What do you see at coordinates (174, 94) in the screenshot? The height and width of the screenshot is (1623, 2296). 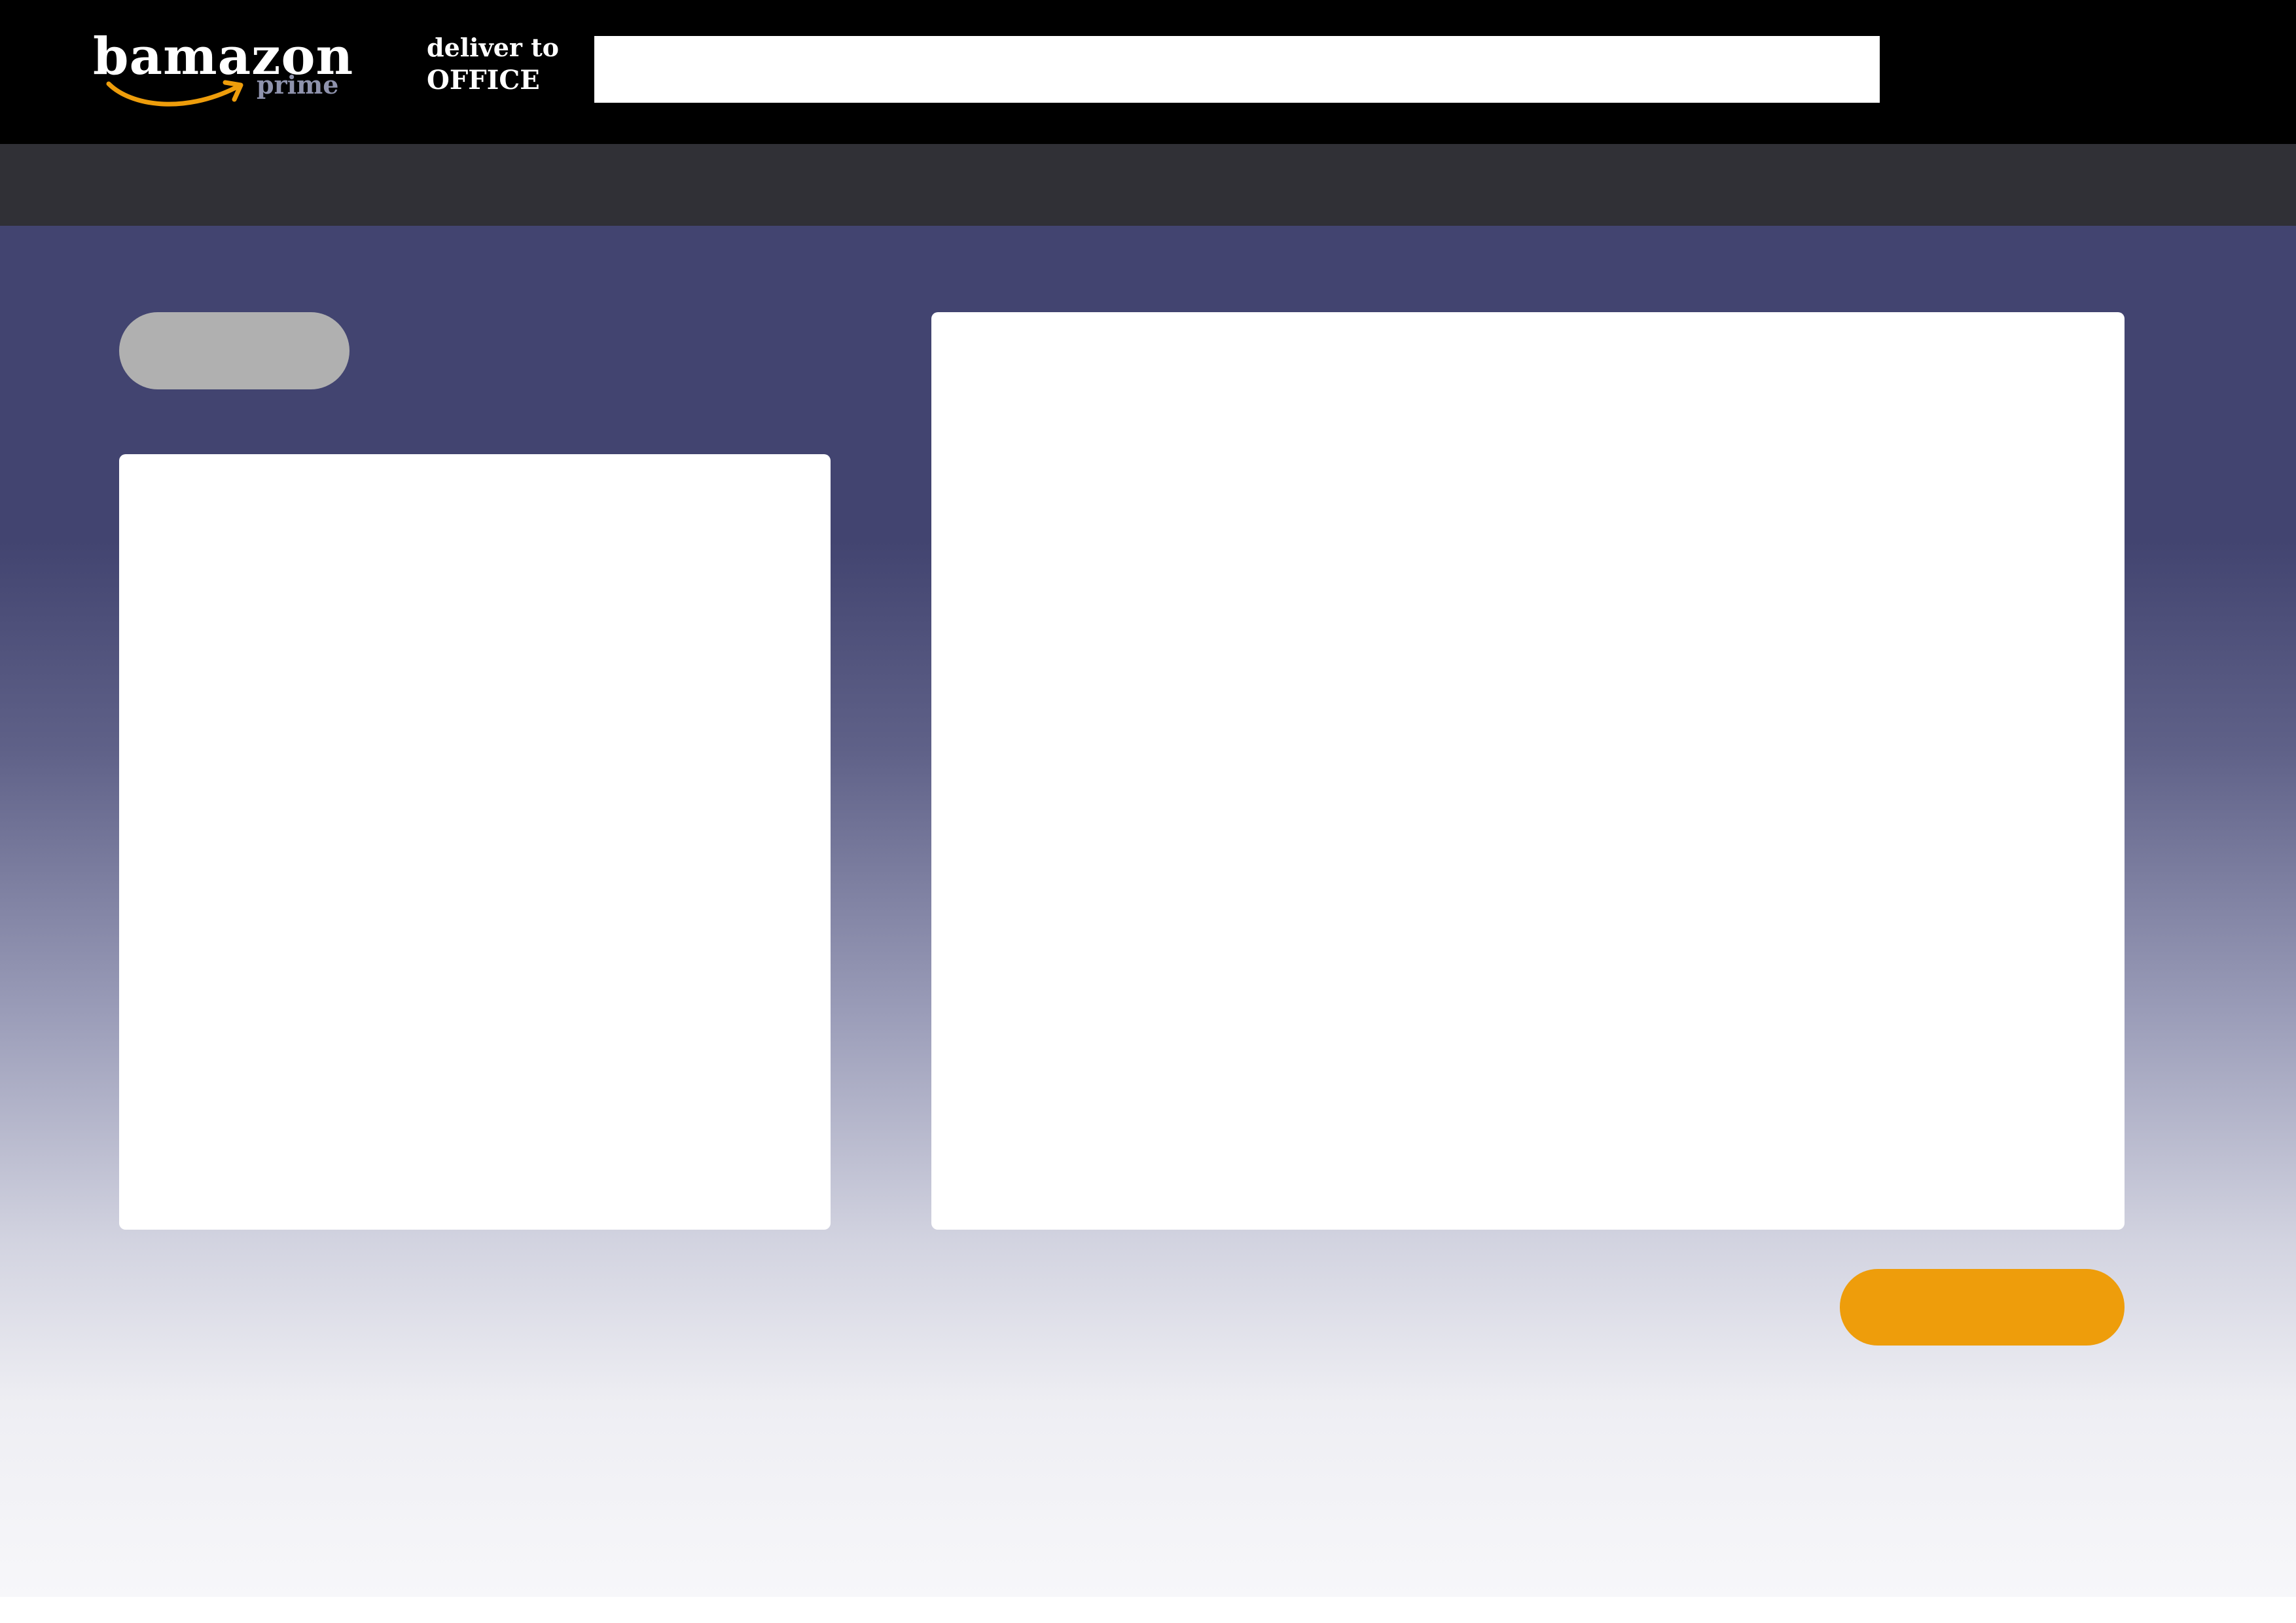 I see `smile-arrow-icon` at bounding box center [174, 94].